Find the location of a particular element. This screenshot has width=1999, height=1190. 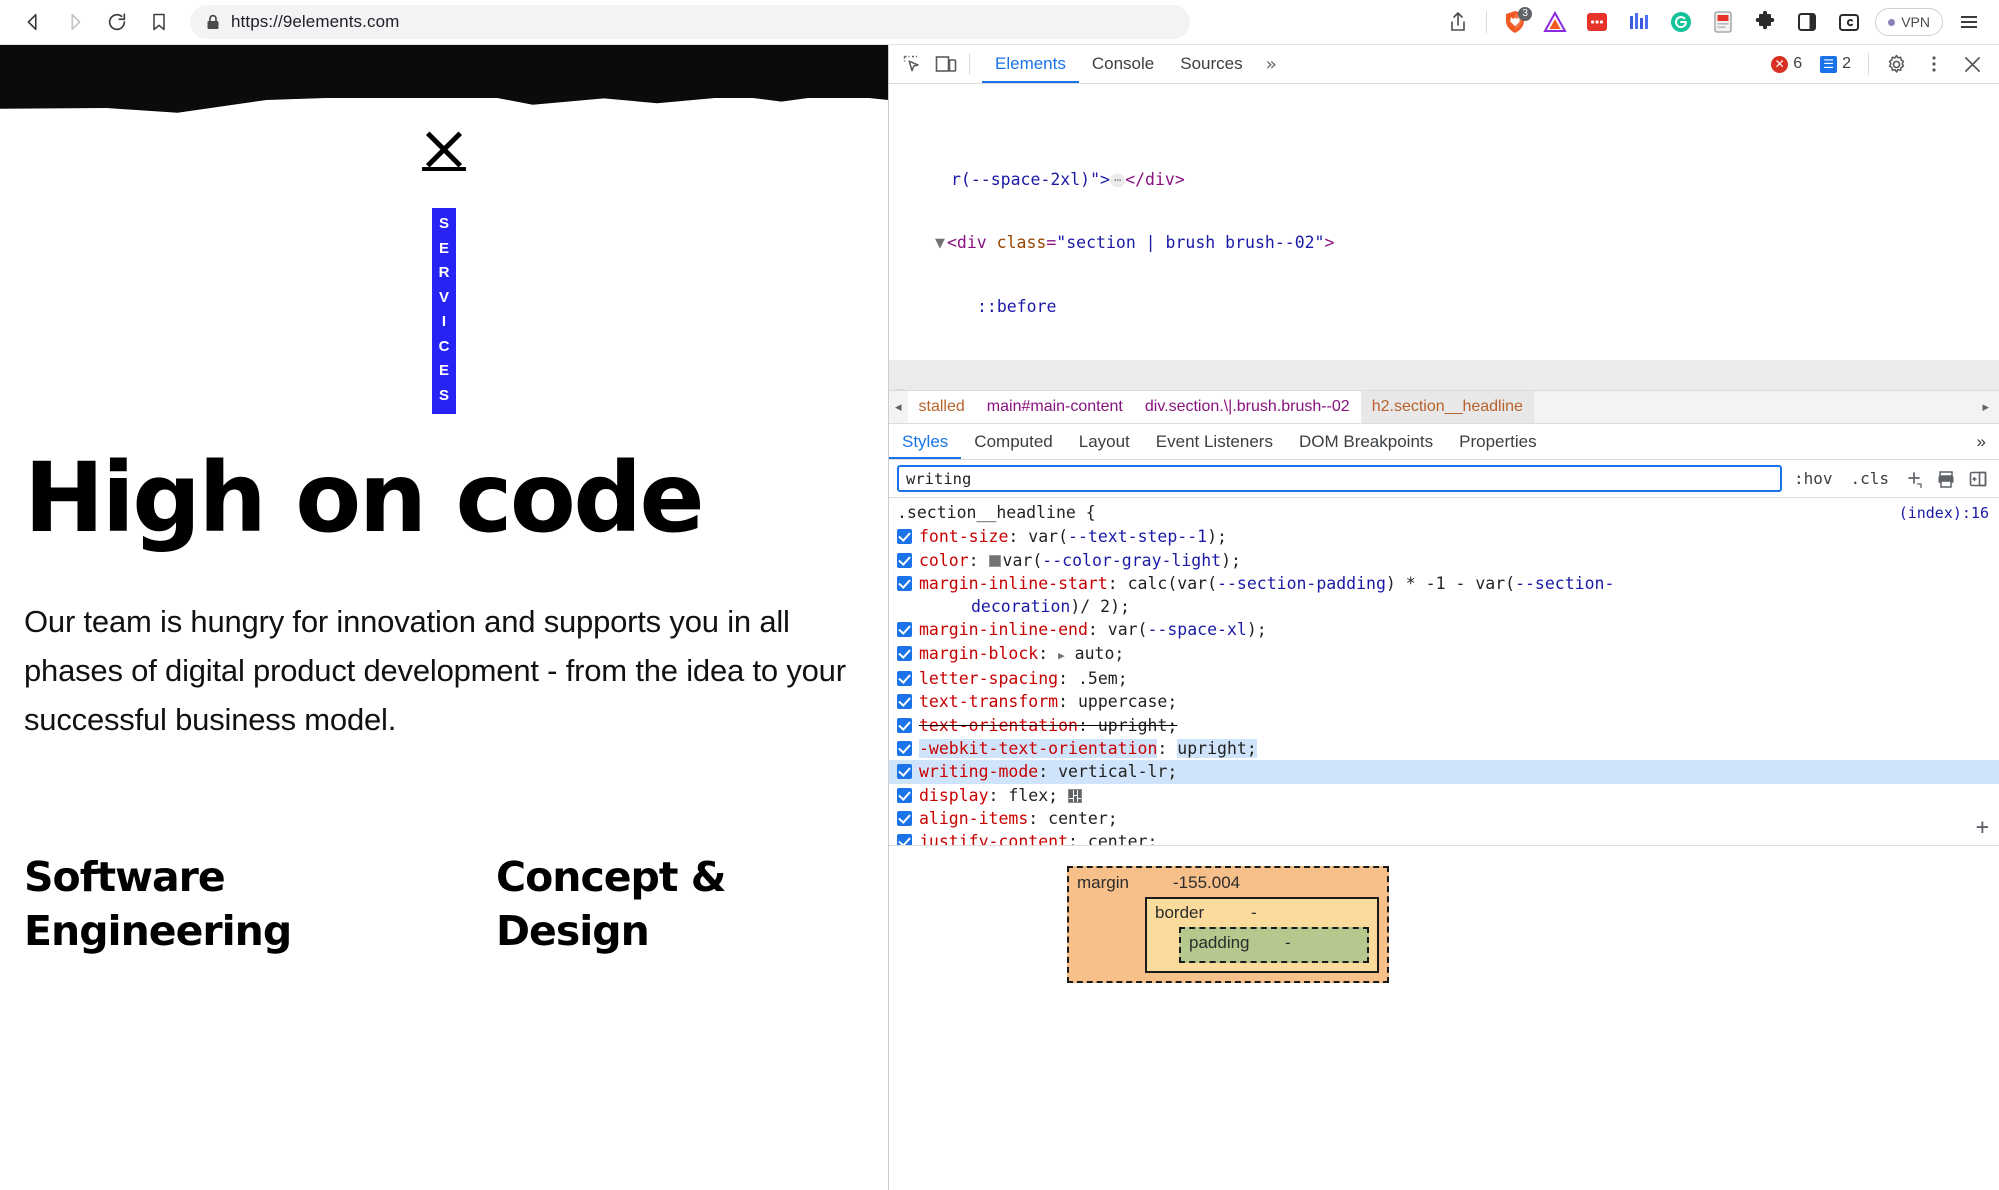

tab-sources: Sources is located at coordinates (1211, 64).